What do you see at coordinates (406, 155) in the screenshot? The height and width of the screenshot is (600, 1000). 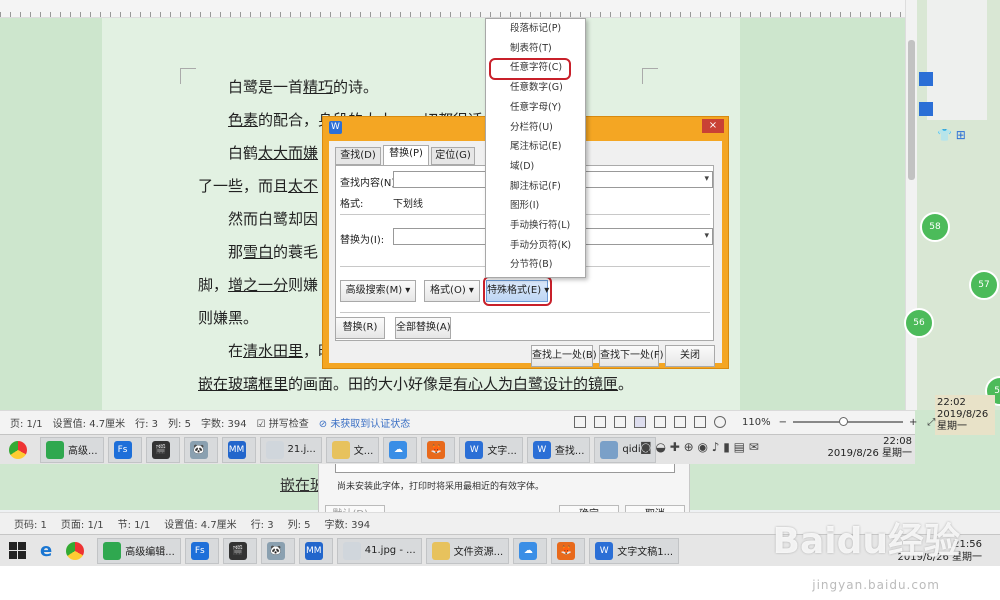 I see `tab-replace: 替换(P)` at bounding box center [406, 155].